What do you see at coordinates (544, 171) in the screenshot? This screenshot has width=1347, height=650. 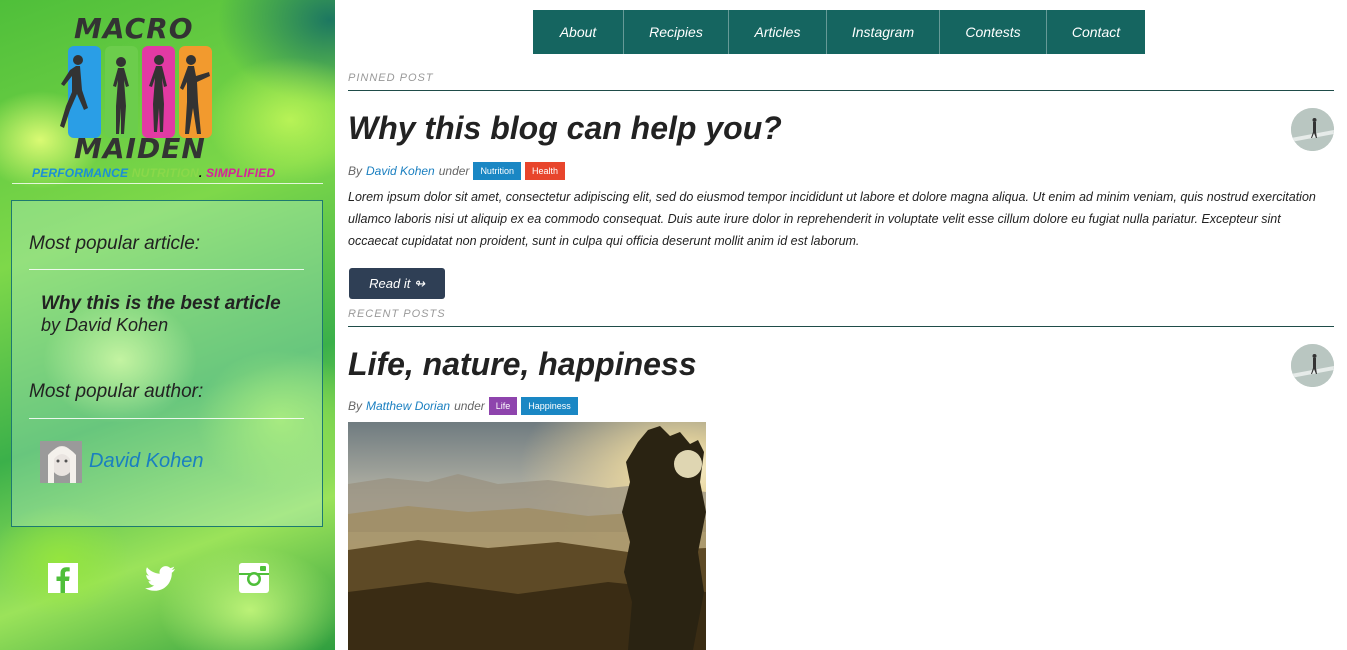 I see `category-badge-health: Health` at bounding box center [544, 171].